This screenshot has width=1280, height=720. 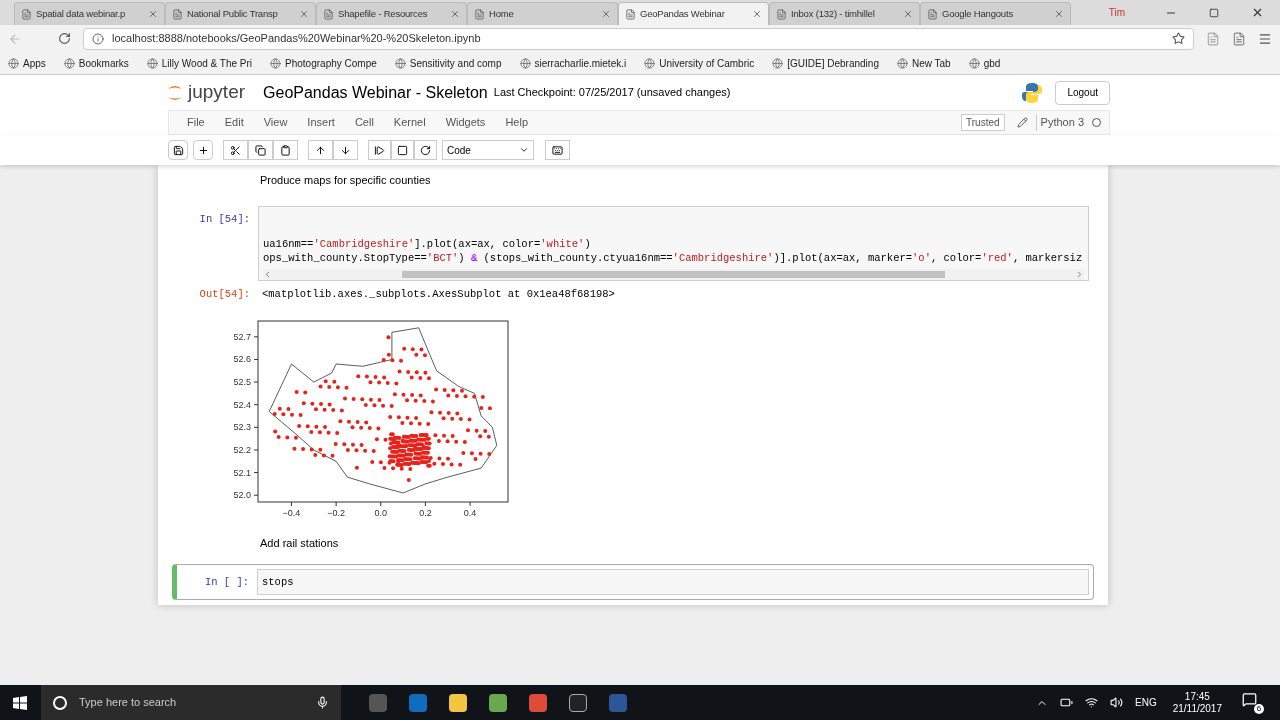 I want to click on y-tick-label: 52.0, so click(x=242, y=494).